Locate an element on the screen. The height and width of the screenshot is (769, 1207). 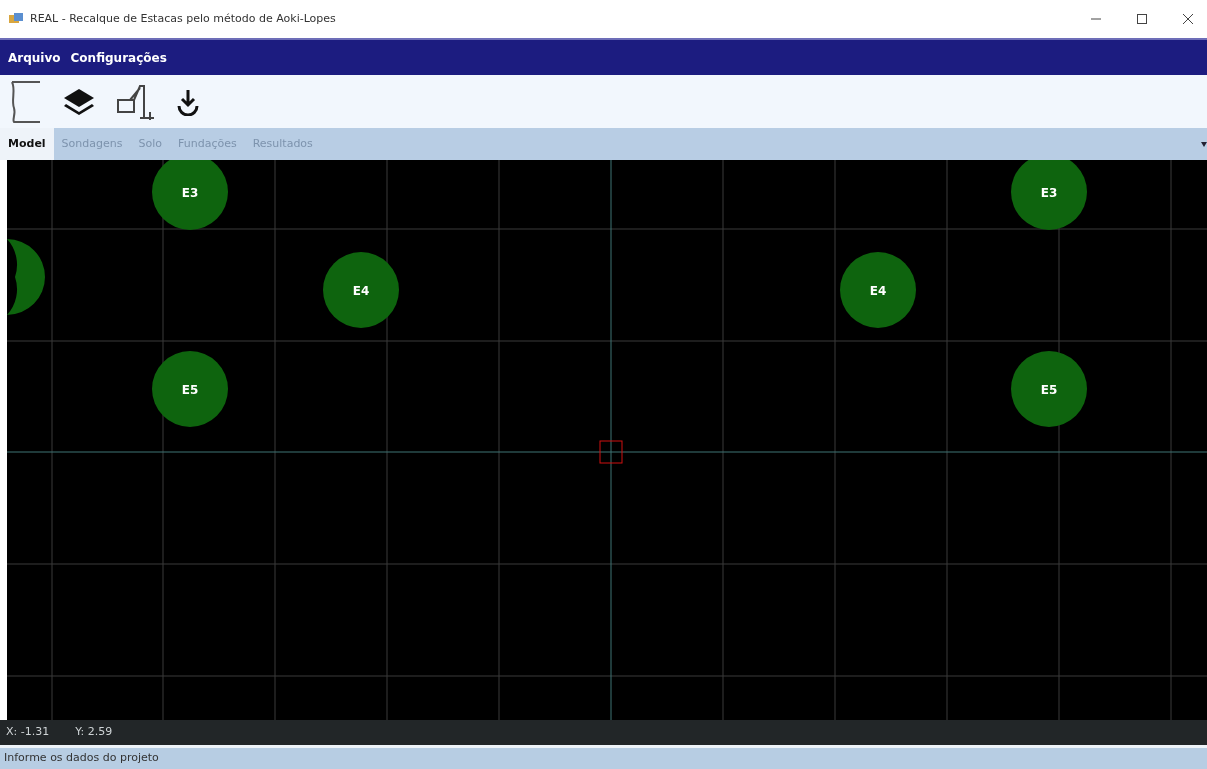
close-icon is located at coordinates (1188, 19).